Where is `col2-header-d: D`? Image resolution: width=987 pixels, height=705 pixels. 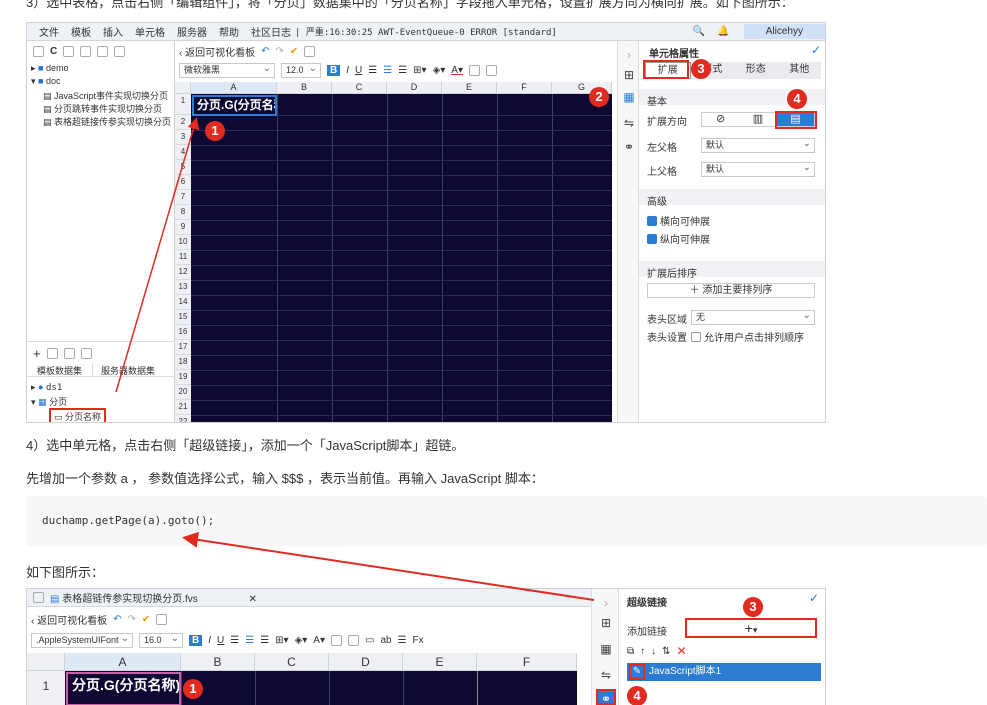 col2-header-d: D is located at coordinates (366, 662).